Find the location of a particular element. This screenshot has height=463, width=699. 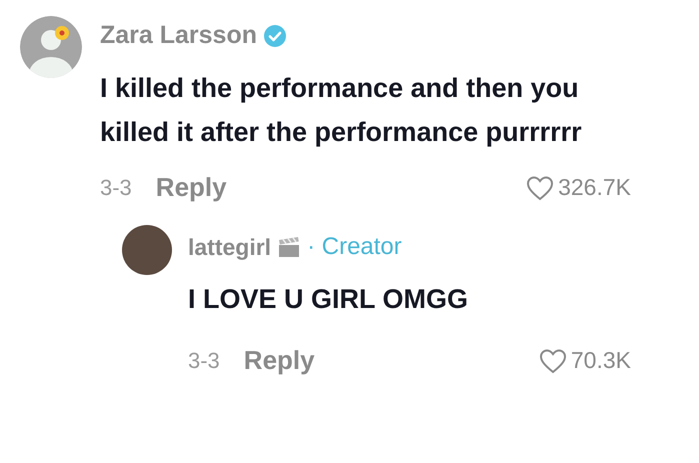

username: lattegirl is located at coordinates (230, 247).